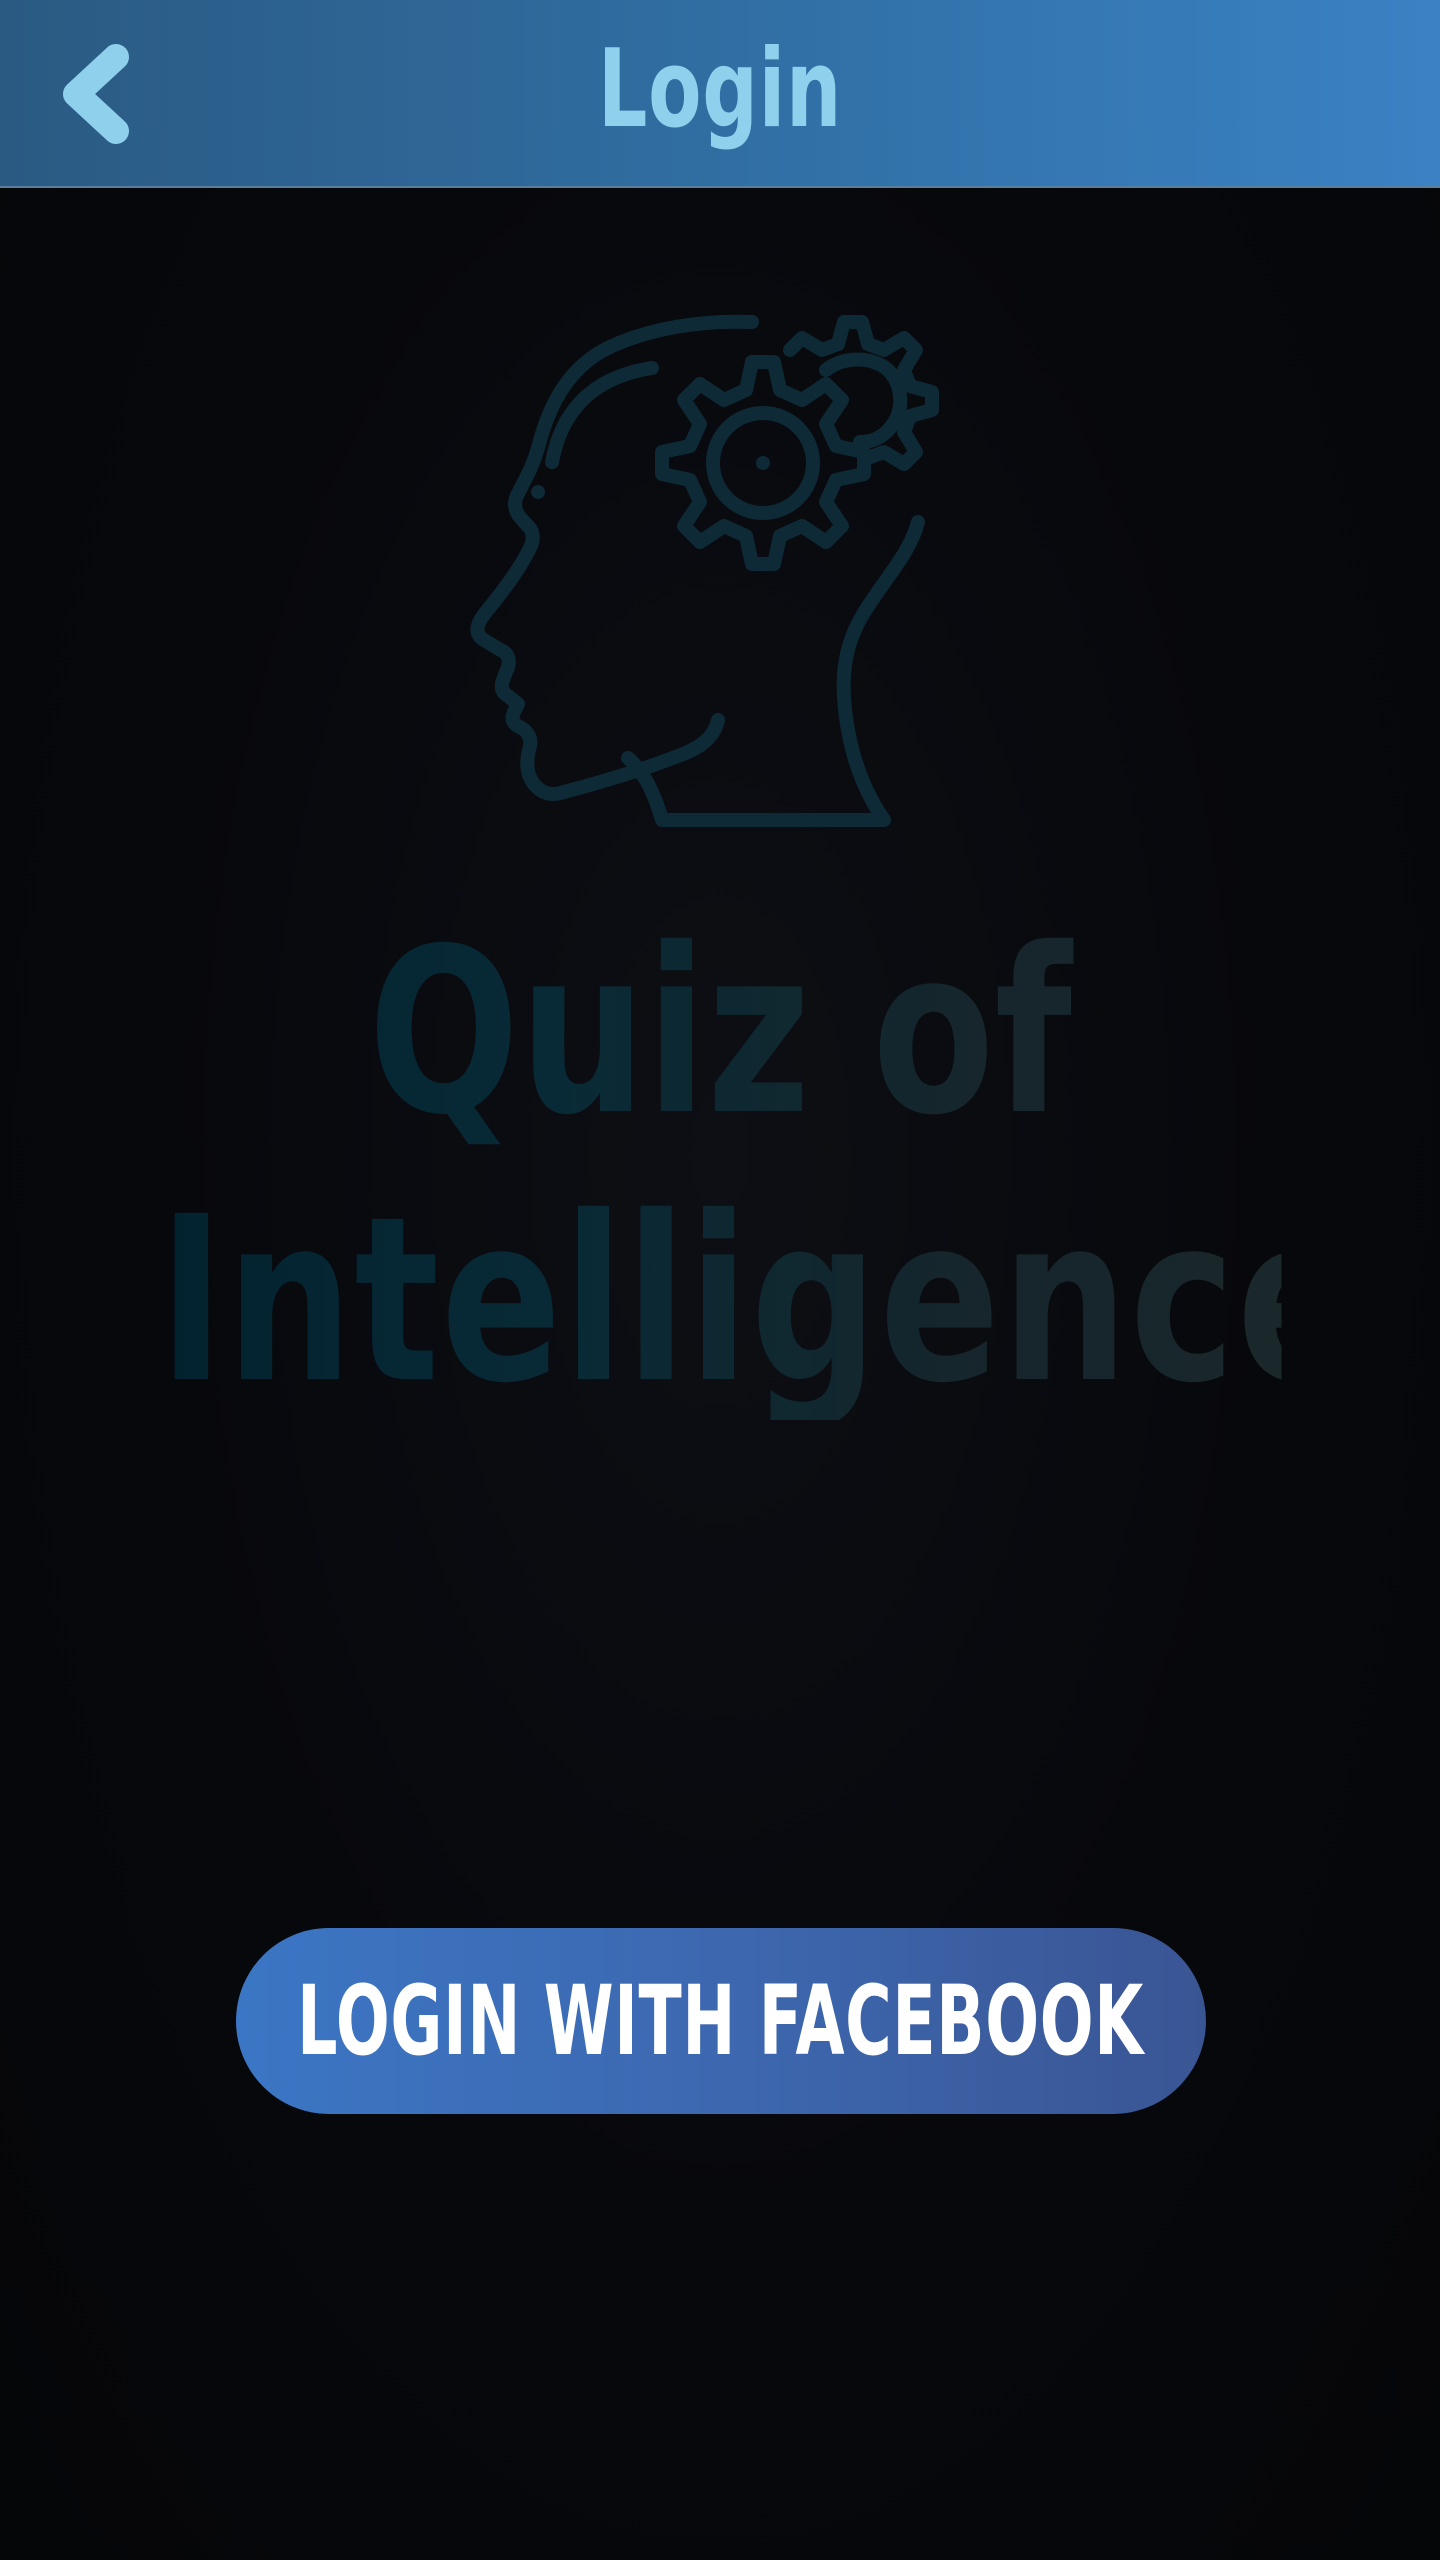 Image resolution: width=1440 pixels, height=2560 pixels. I want to click on header-bar: Login, so click(720, 94).